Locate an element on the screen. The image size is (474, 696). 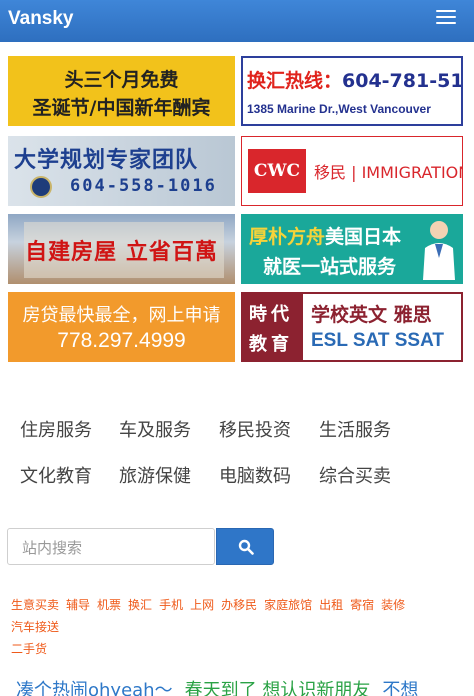
category-link-computers: 电脑数码 is located at coordinates (255, 475).